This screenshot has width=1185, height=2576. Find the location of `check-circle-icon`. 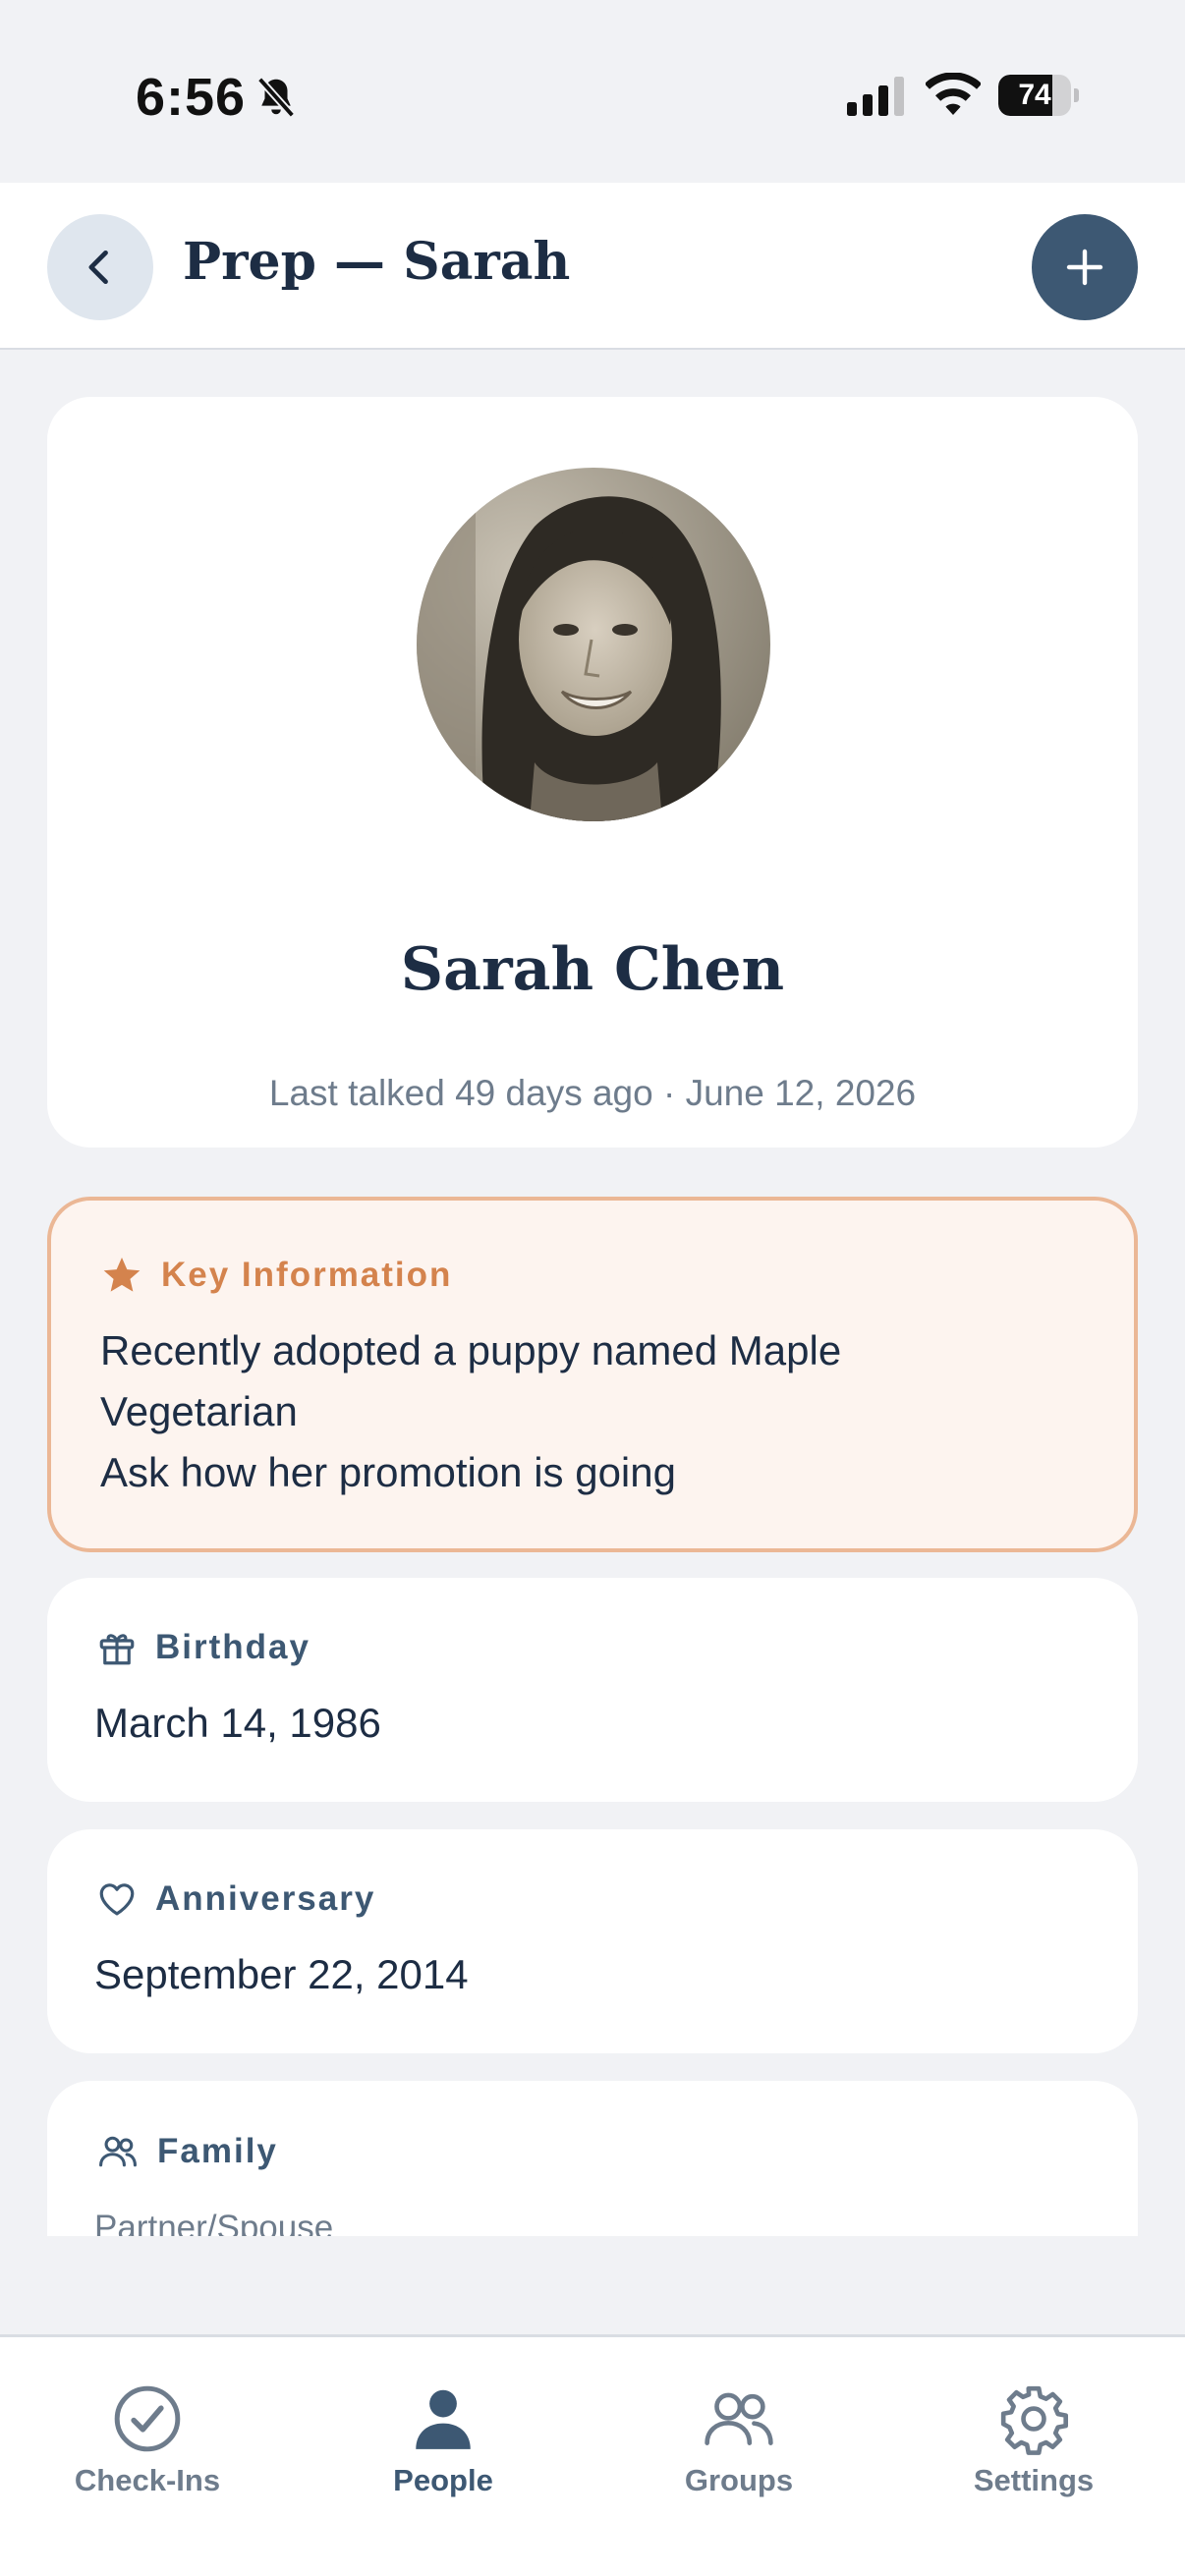

check-circle-icon is located at coordinates (148, 2418).